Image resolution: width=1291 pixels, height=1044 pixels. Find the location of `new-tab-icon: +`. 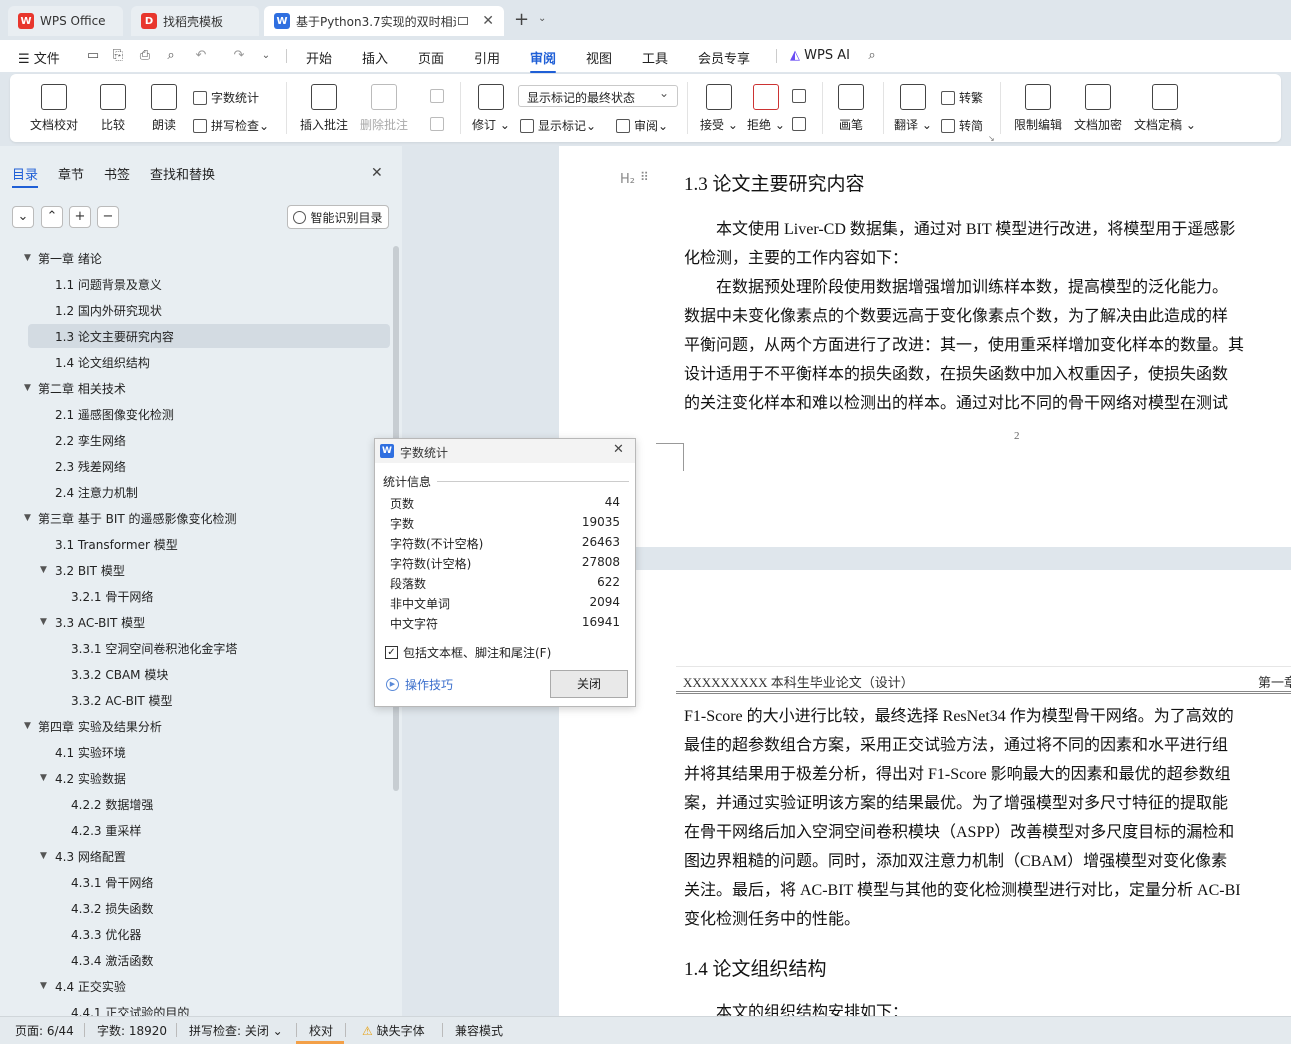

new-tab-icon: + is located at coordinates (521, 19).